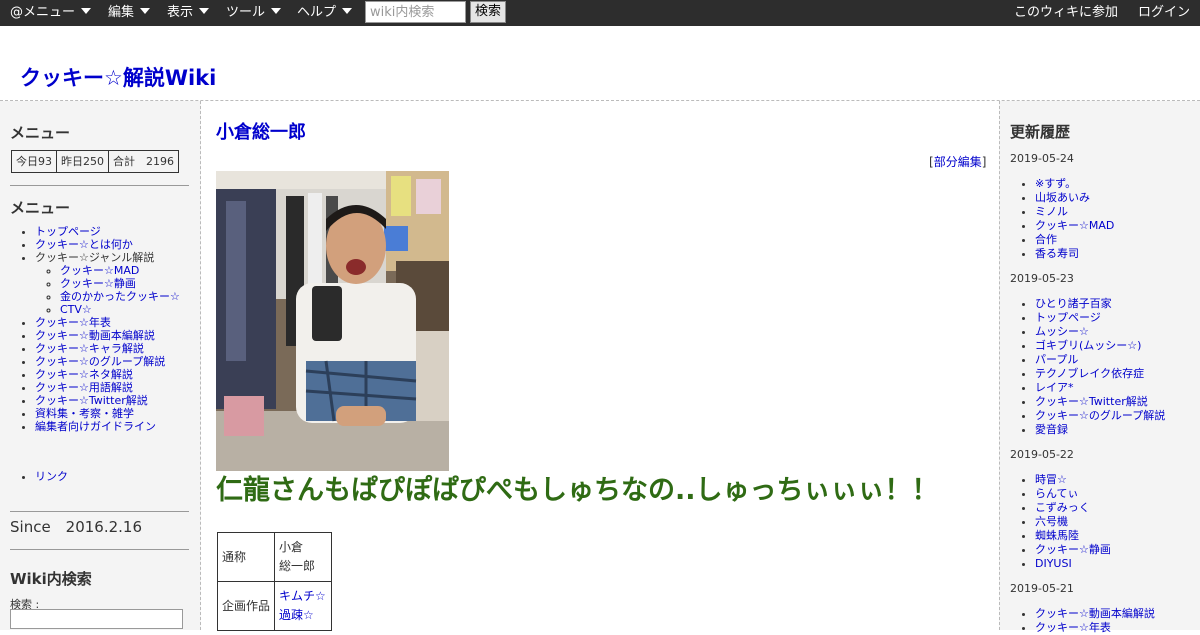  I want to click on update-link: こずみっく, so click(1062, 507).